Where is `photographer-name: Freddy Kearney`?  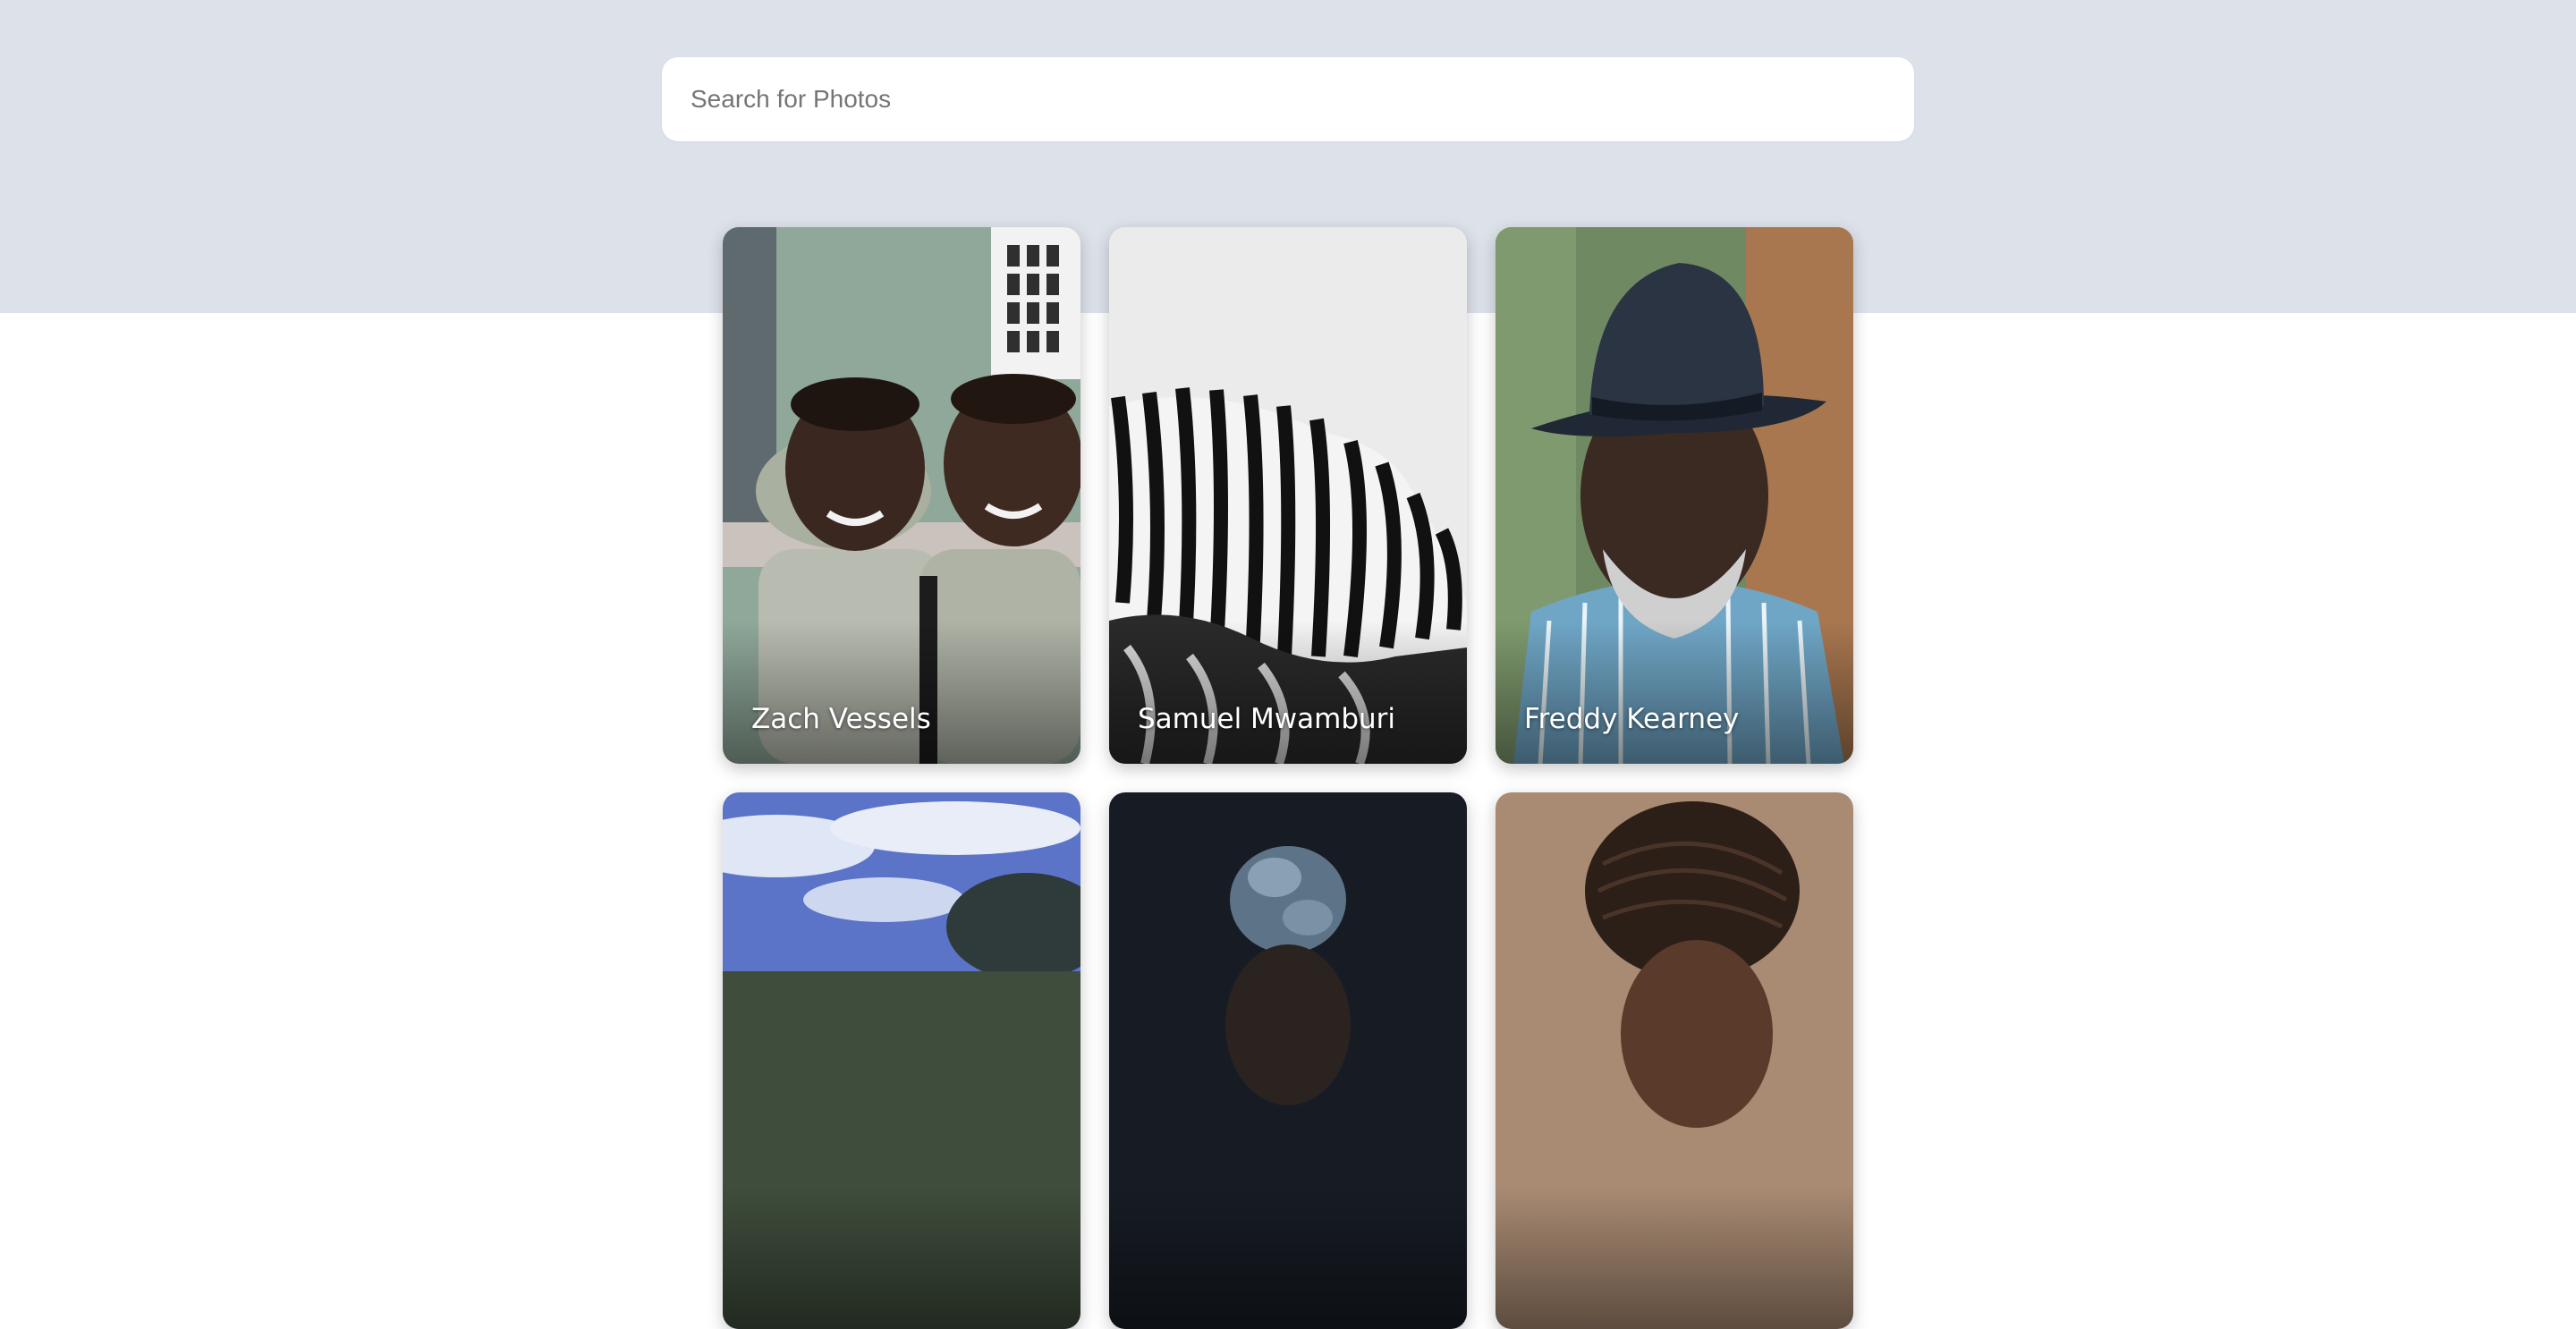 photographer-name: Freddy Kearney is located at coordinates (1632, 719).